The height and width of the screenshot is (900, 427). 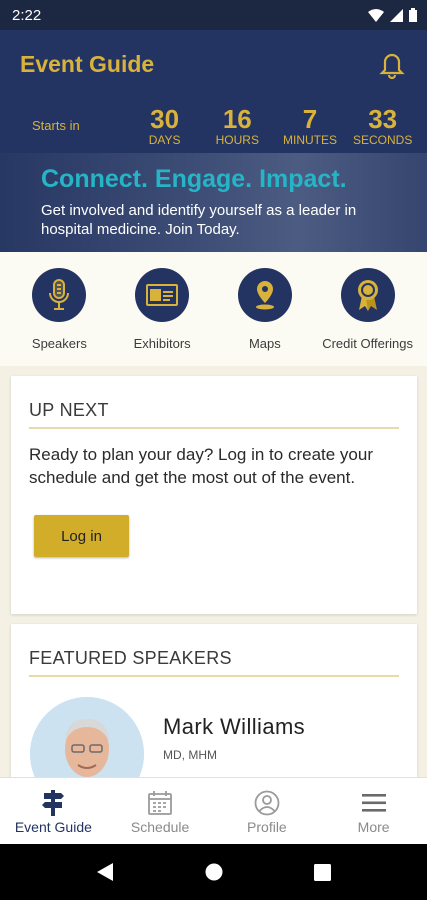 I want to click on quick-link-label: Credit Offerings, so click(x=368, y=343).